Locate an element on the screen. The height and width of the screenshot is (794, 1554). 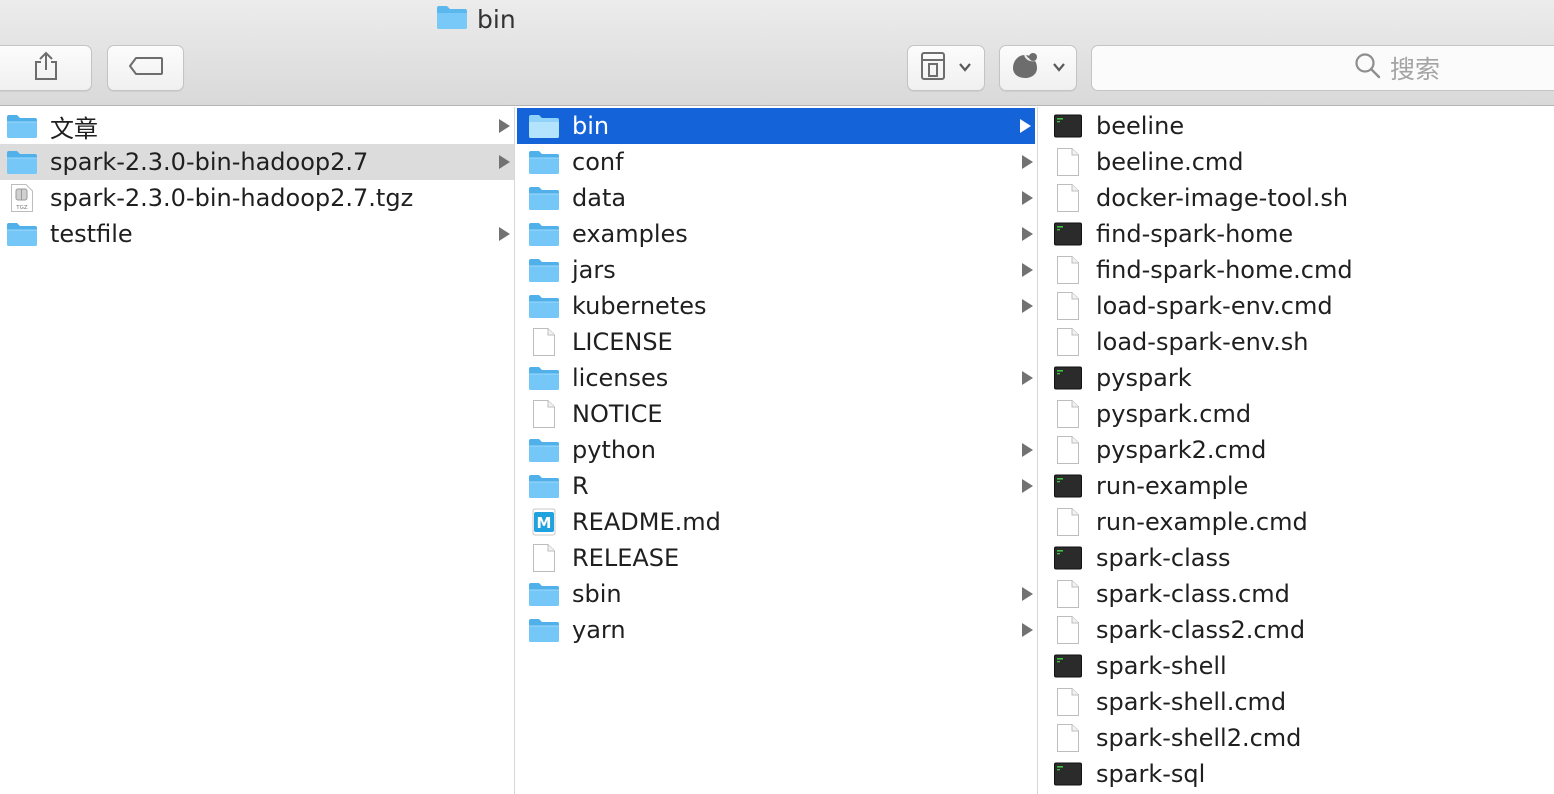
item-name: testfile is located at coordinates (91, 234).